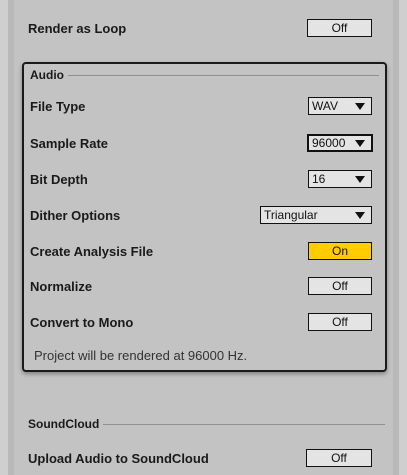 The width and height of the screenshot is (407, 475). Describe the element at coordinates (59, 179) in the screenshot. I see `bit-depth-label: Bit Depth` at that location.